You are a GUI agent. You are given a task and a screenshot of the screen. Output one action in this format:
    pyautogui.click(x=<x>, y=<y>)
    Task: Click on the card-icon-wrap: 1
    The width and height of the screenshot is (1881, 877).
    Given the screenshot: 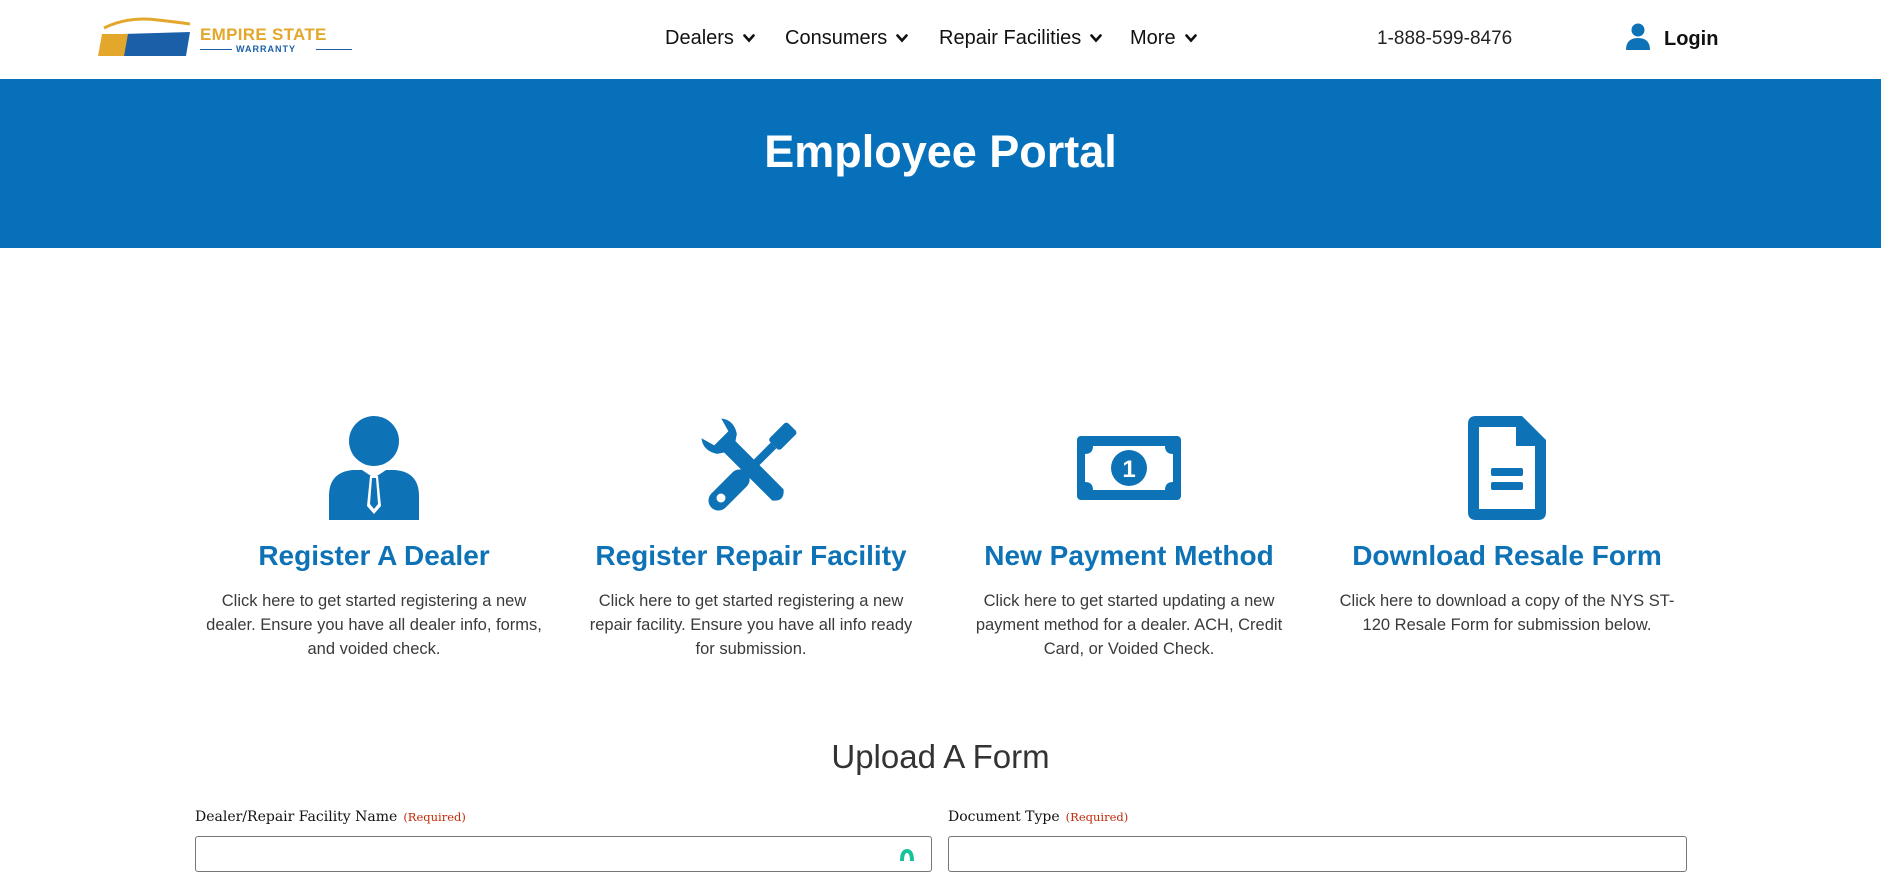 What is the action you would take?
    pyautogui.click(x=1129, y=467)
    